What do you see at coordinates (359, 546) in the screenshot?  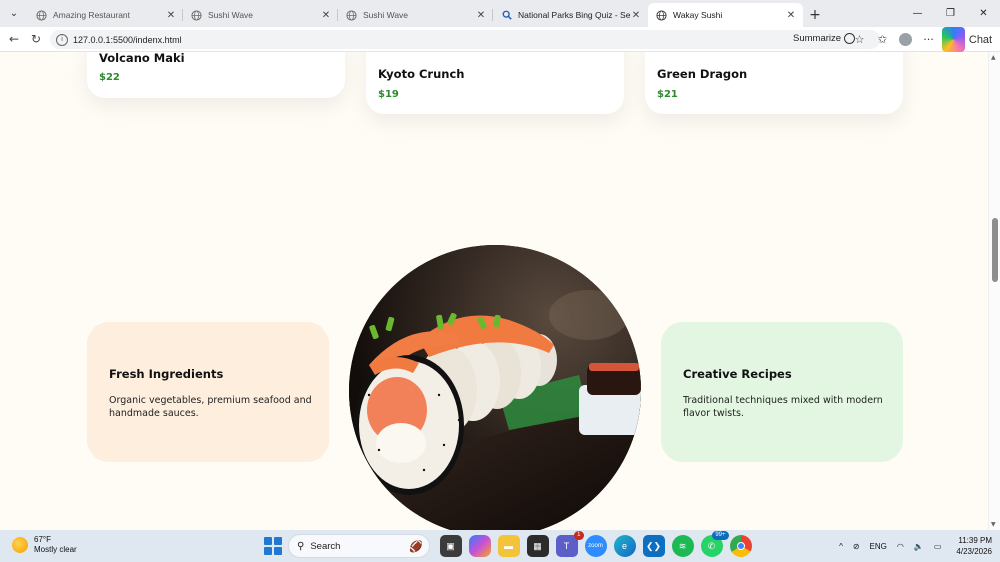 I see `taskbar-search-box: ⚲ Search 🏈` at bounding box center [359, 546].